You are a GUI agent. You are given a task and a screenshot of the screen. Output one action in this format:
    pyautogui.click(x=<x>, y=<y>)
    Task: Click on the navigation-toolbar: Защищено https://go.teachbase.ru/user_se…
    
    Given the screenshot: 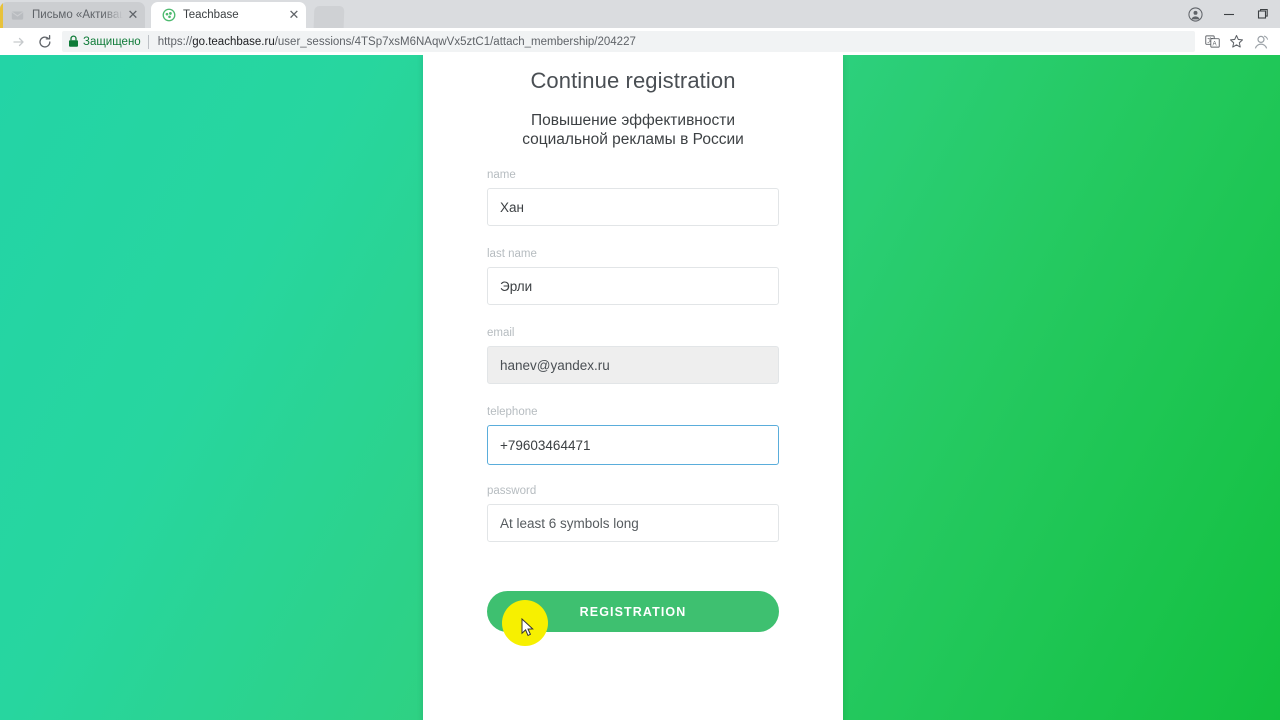 What is the action you would take?
    pyautogui.click(x=640, y=41)
    